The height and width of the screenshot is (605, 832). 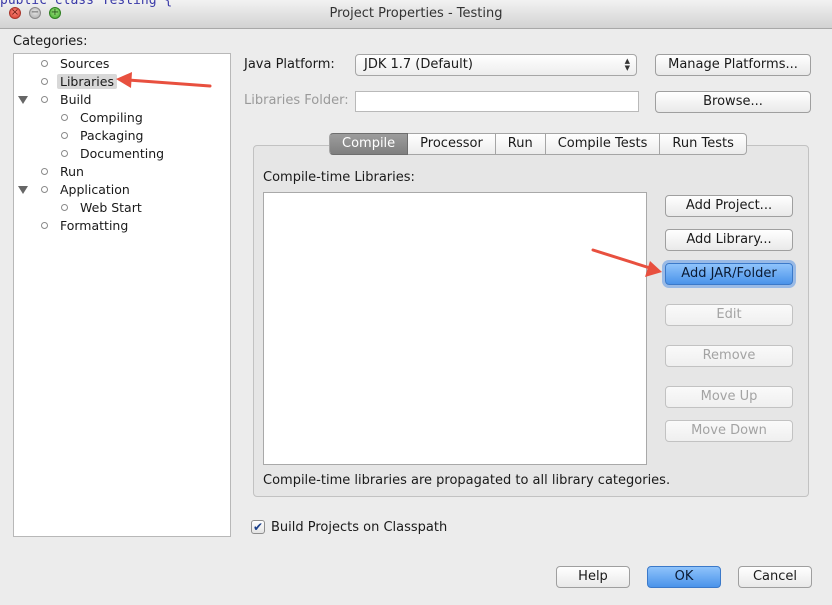 What do you see at coordinates (369, 144) in the screenshot?
I see `tab-compile: Compile` at bounding box center [369, 144].